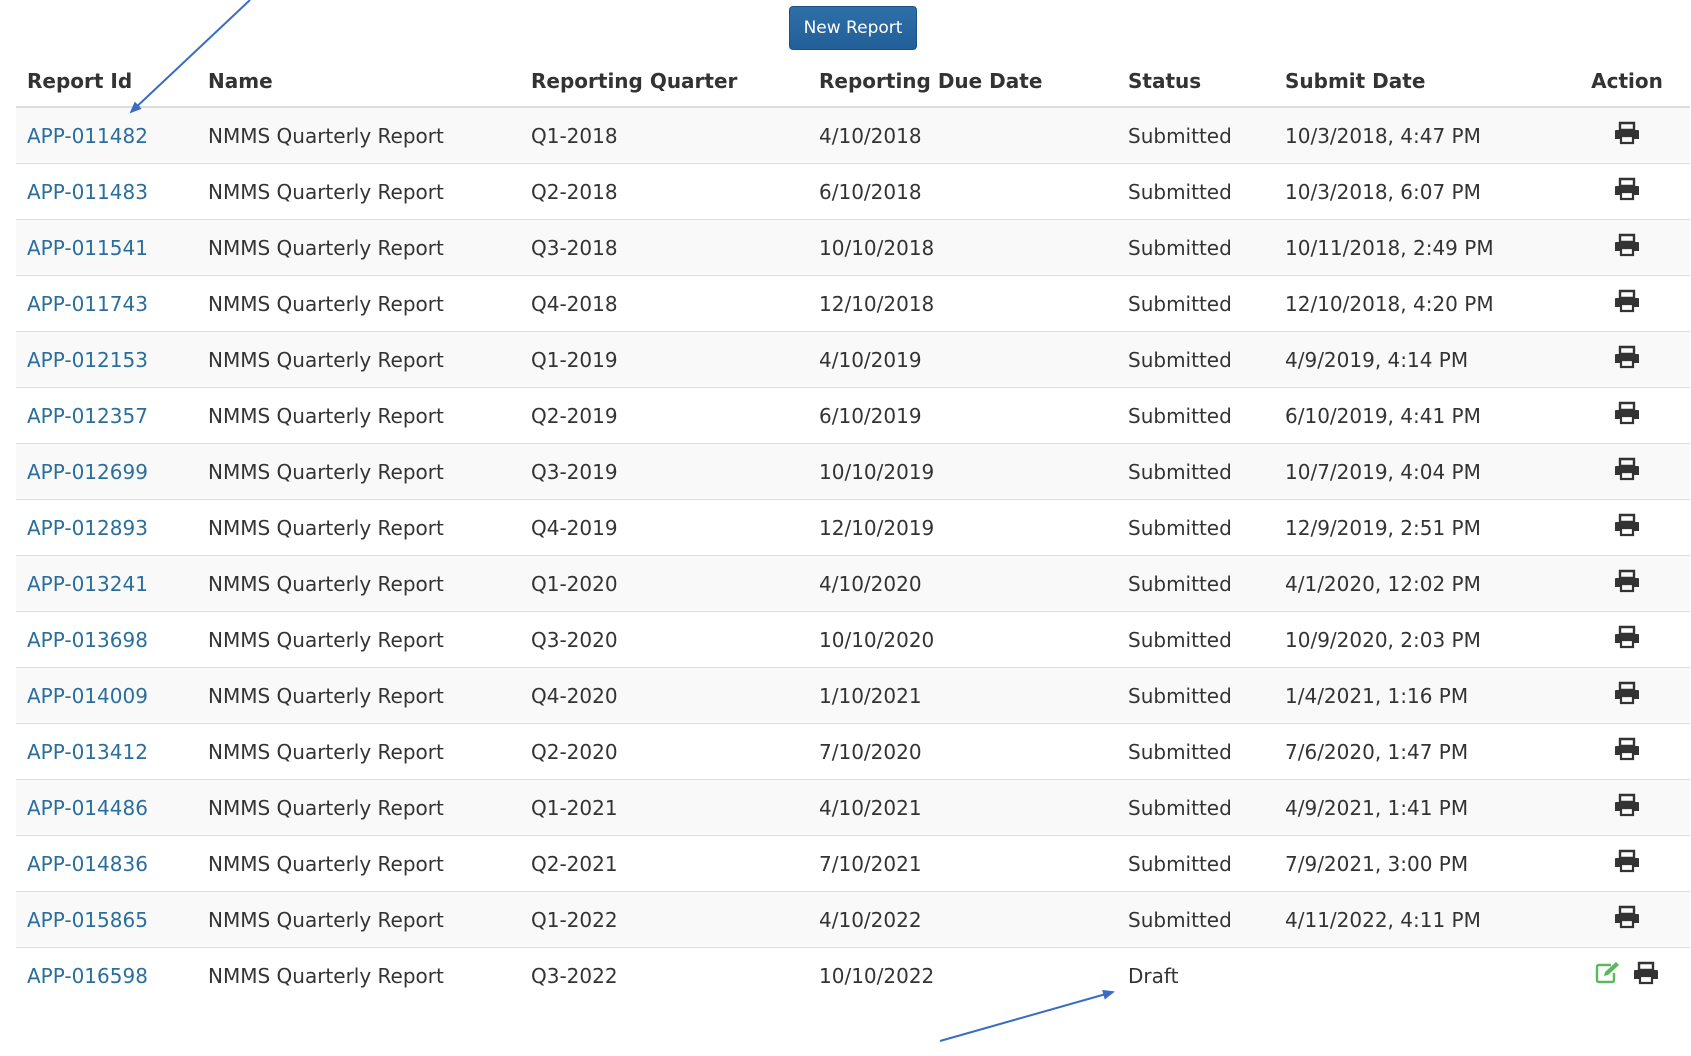 This screenshot has height=1056, width=1691. Describe the element at coordinates (1419, 303) in the screenshot. I see `submit-date: 12/10/2018, 4:20 PM` at that location.